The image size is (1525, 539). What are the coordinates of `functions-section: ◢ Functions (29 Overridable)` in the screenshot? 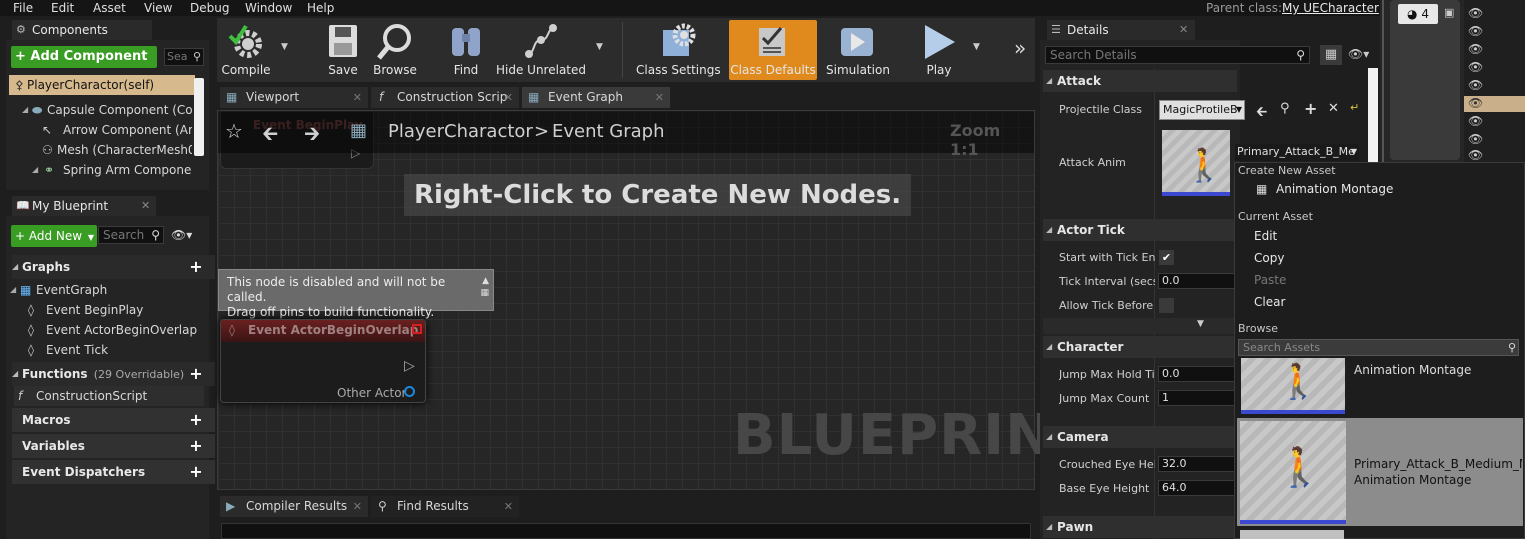 It's located at (113, 374).